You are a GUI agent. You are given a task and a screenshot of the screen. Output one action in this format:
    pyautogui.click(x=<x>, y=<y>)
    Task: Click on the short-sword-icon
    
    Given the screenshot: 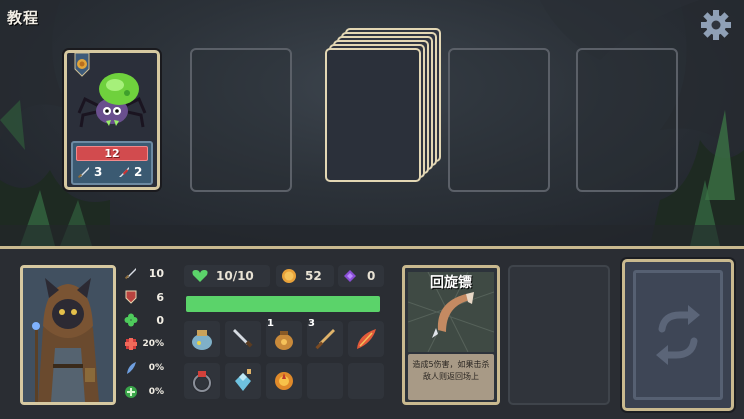 What is the action you would take?
    pyautogui.click(x=325, y=339)
    